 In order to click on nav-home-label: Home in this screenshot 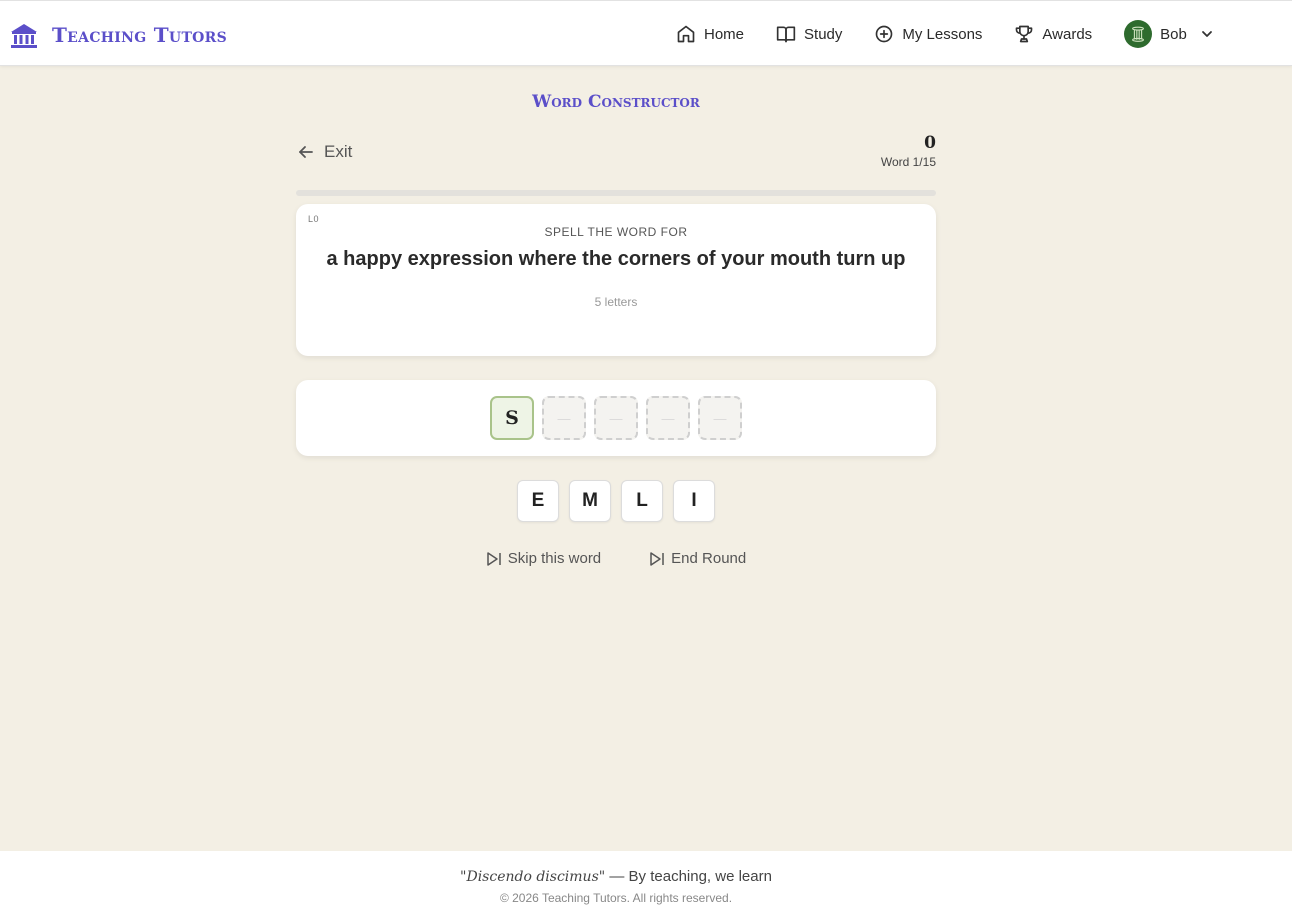, I will do `click(724, 34)`.